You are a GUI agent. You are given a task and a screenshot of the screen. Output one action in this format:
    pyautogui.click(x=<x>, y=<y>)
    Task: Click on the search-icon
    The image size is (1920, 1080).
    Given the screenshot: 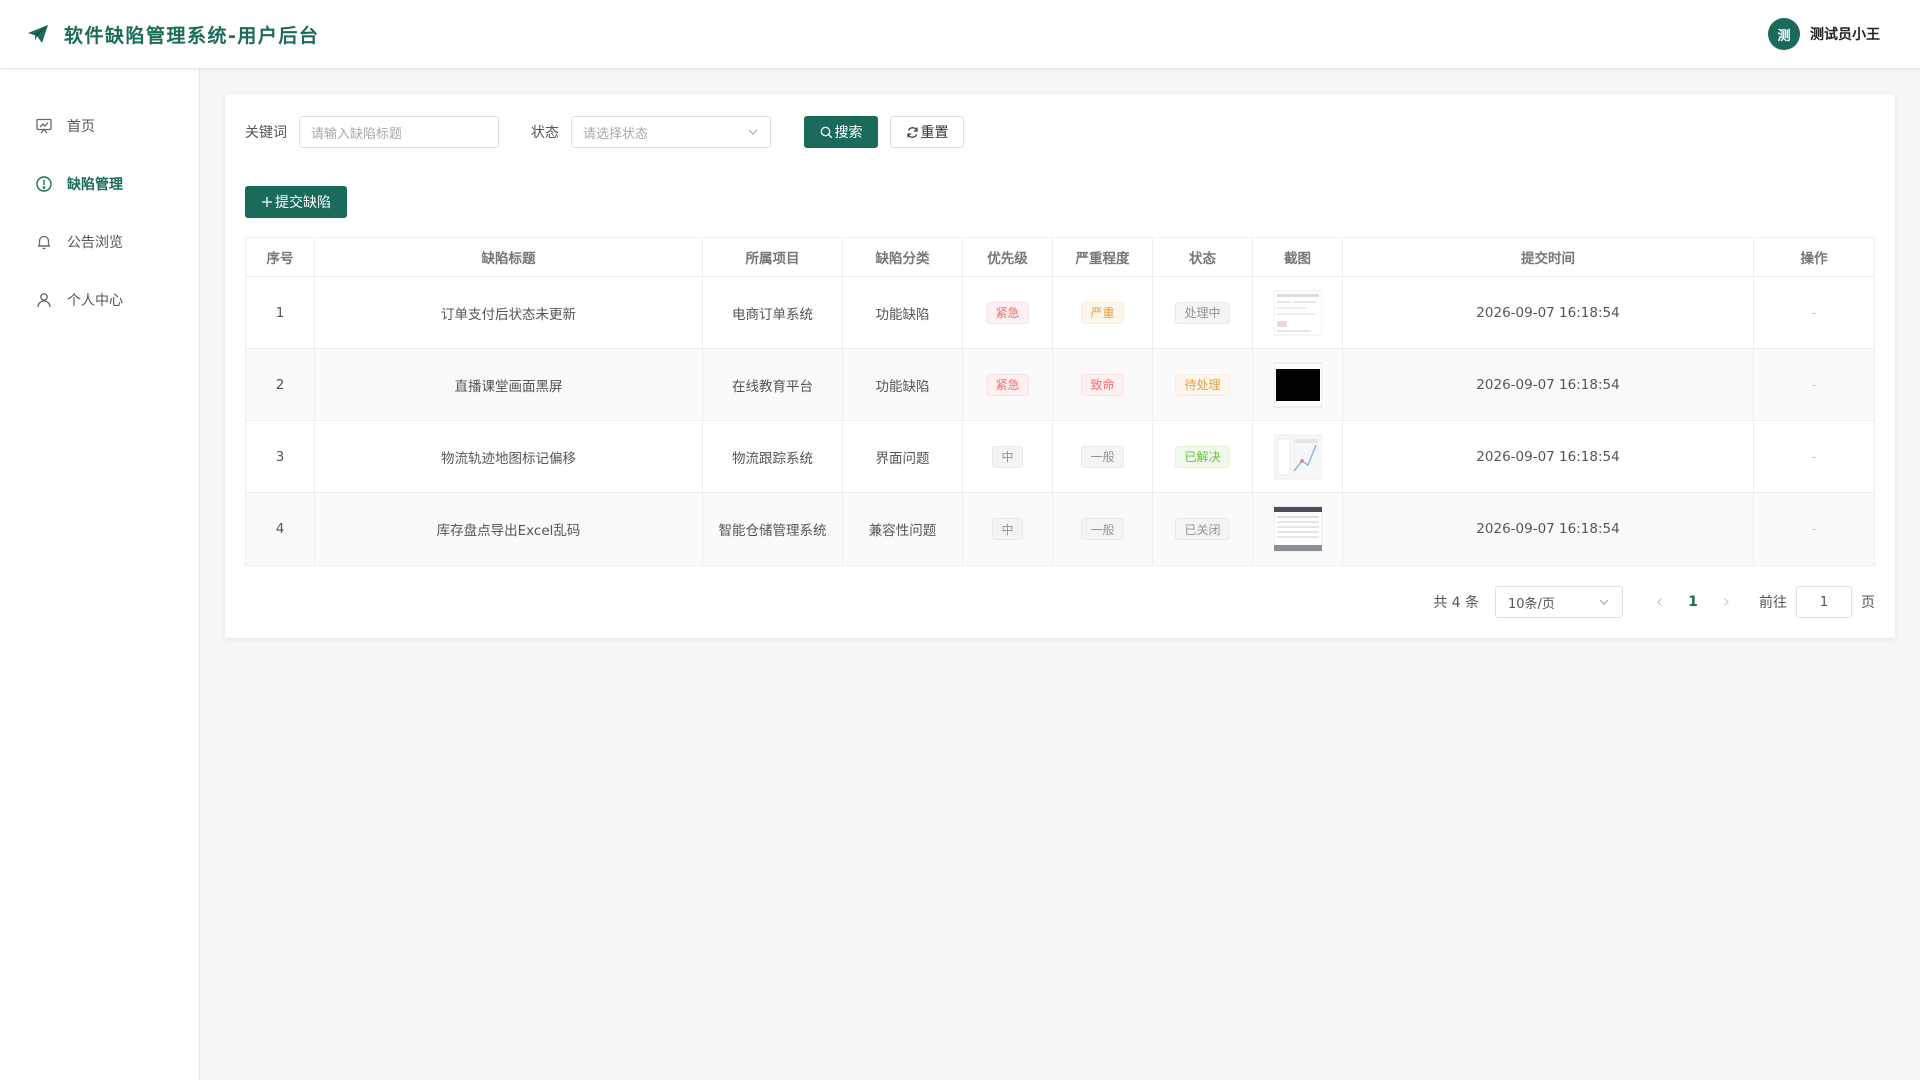 What is the action you would take?
    pyautogui.click(x=826, y=132)
    